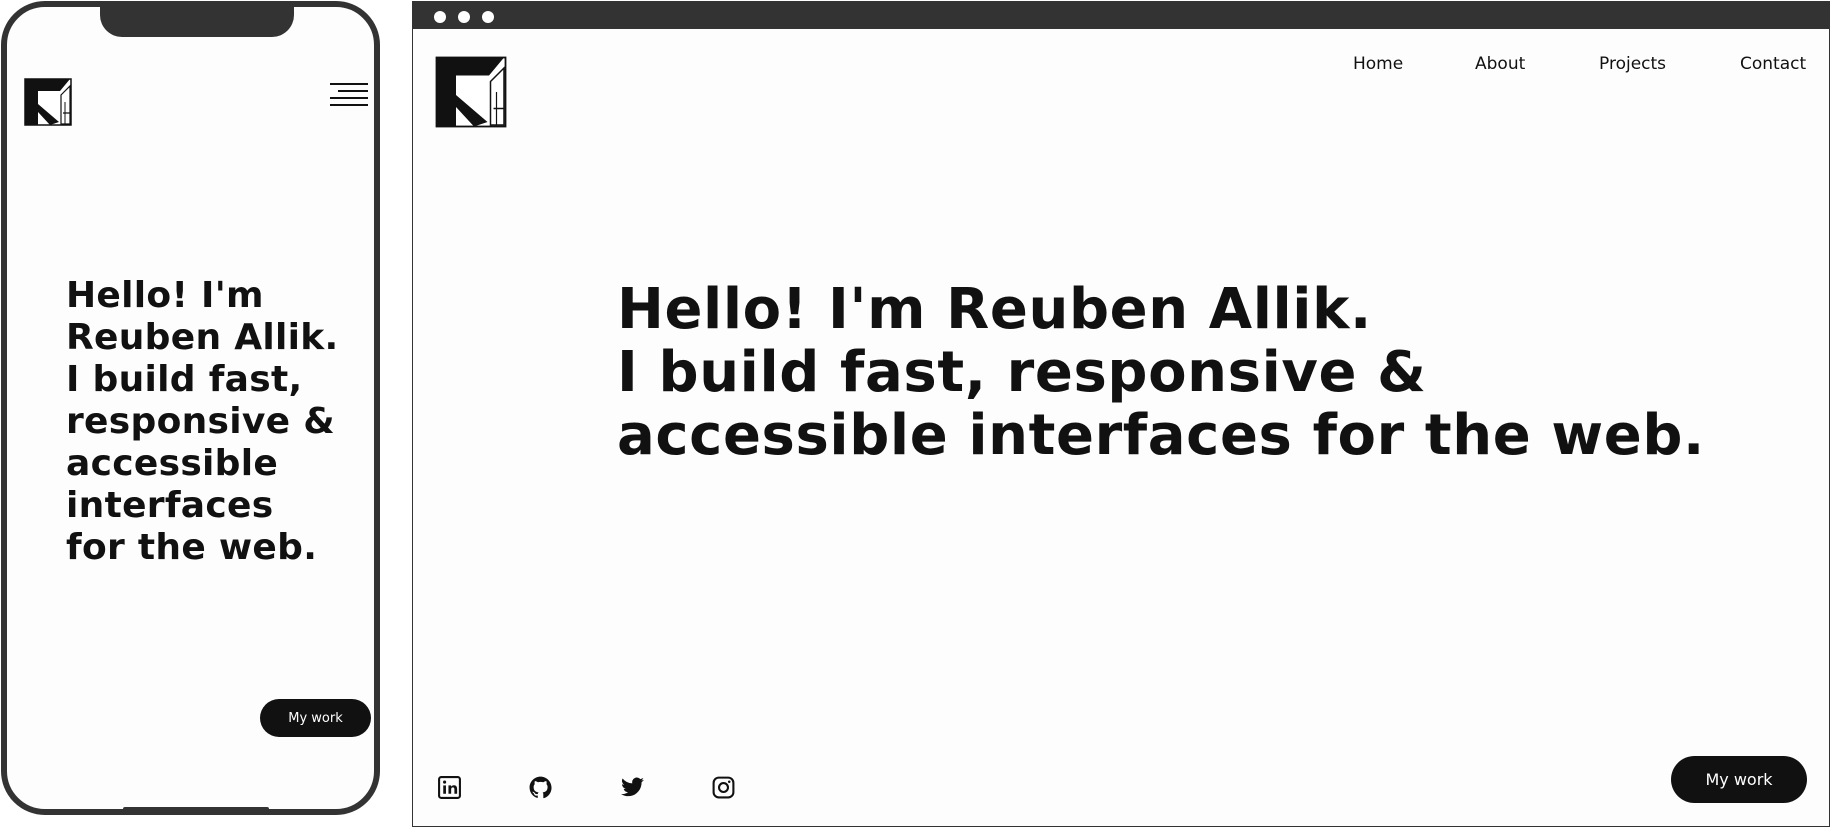 The width and height of the screenshot is (1831, 829). Describe the element at coordinates (192, 547) in the screenshot. I see `hero-line: for the web.` at that location.